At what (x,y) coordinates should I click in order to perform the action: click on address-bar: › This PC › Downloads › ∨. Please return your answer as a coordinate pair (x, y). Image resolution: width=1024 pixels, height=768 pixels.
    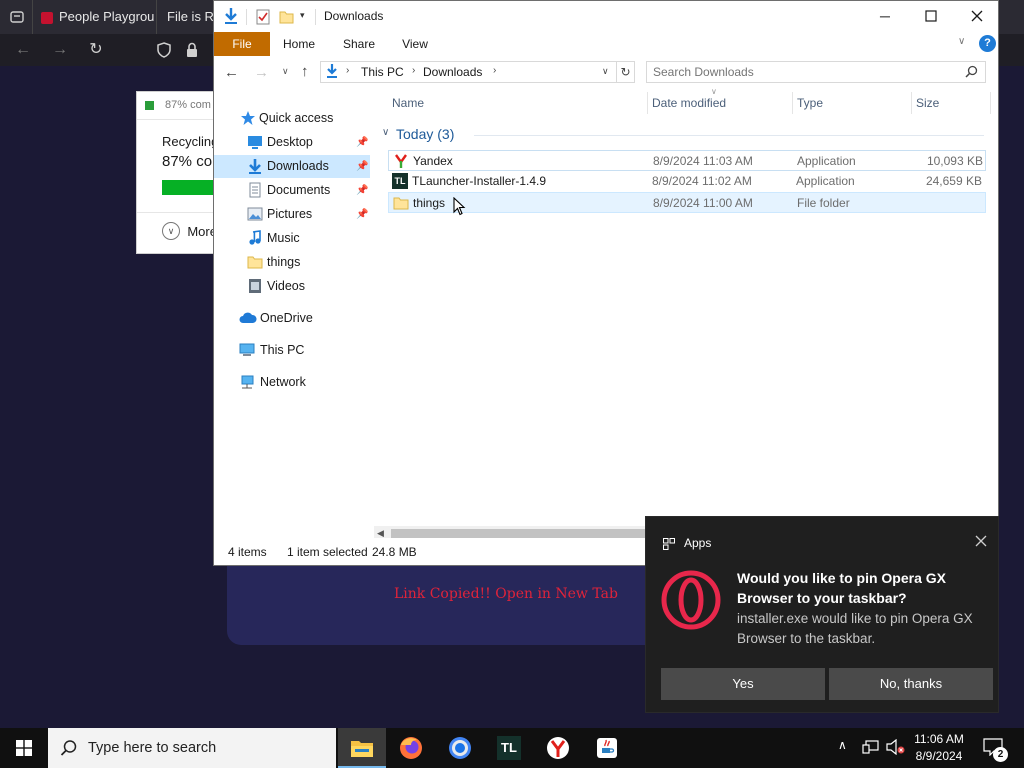
    Looking at the image, I should click on (468, 72).